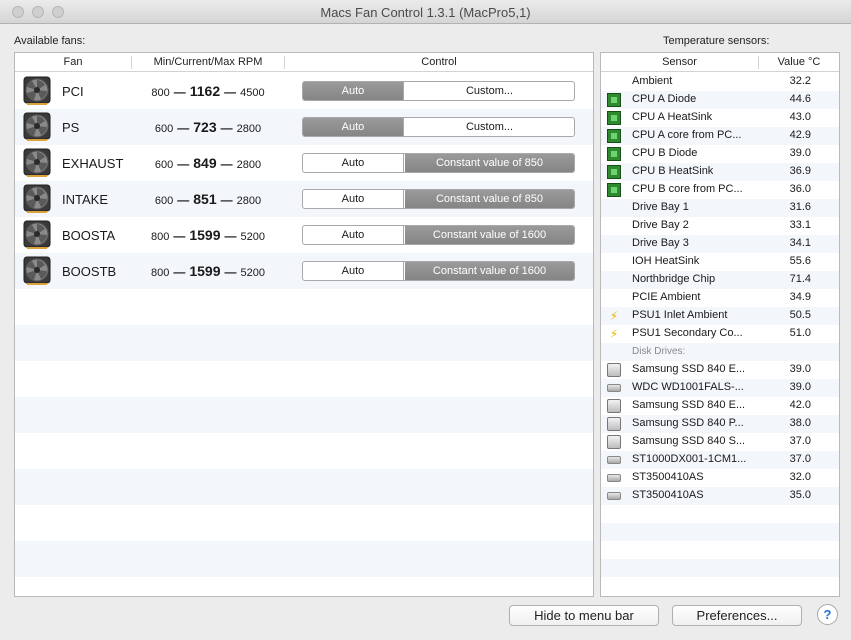 This screenshot has width=851, height=640. Describe the element at coordinates (799, 62) in the screenshot. I see `value-column-header: Value °C` at that location.